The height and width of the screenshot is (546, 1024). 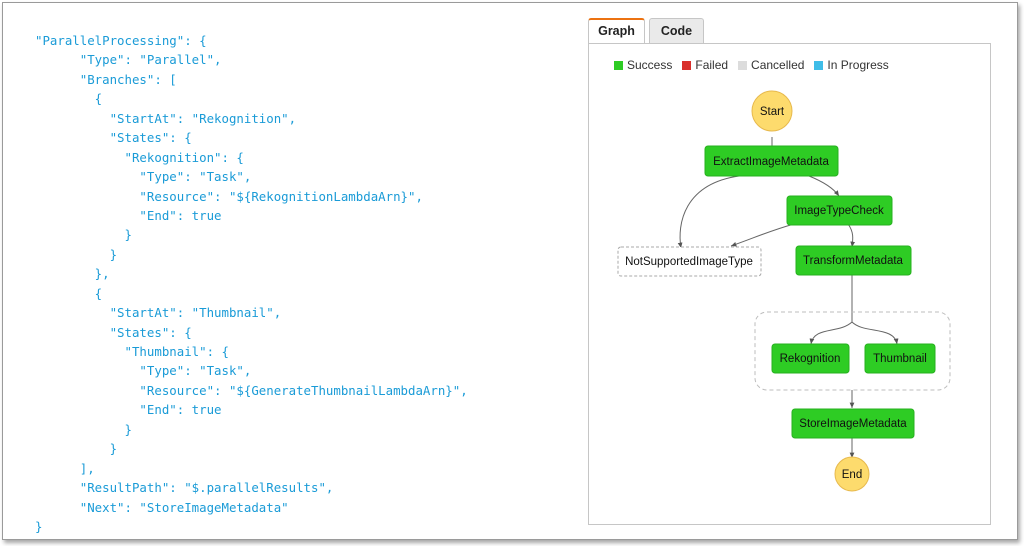 I want to click on node-notsupported-label: NotSupportedImageType, so click(x=689, y=262).